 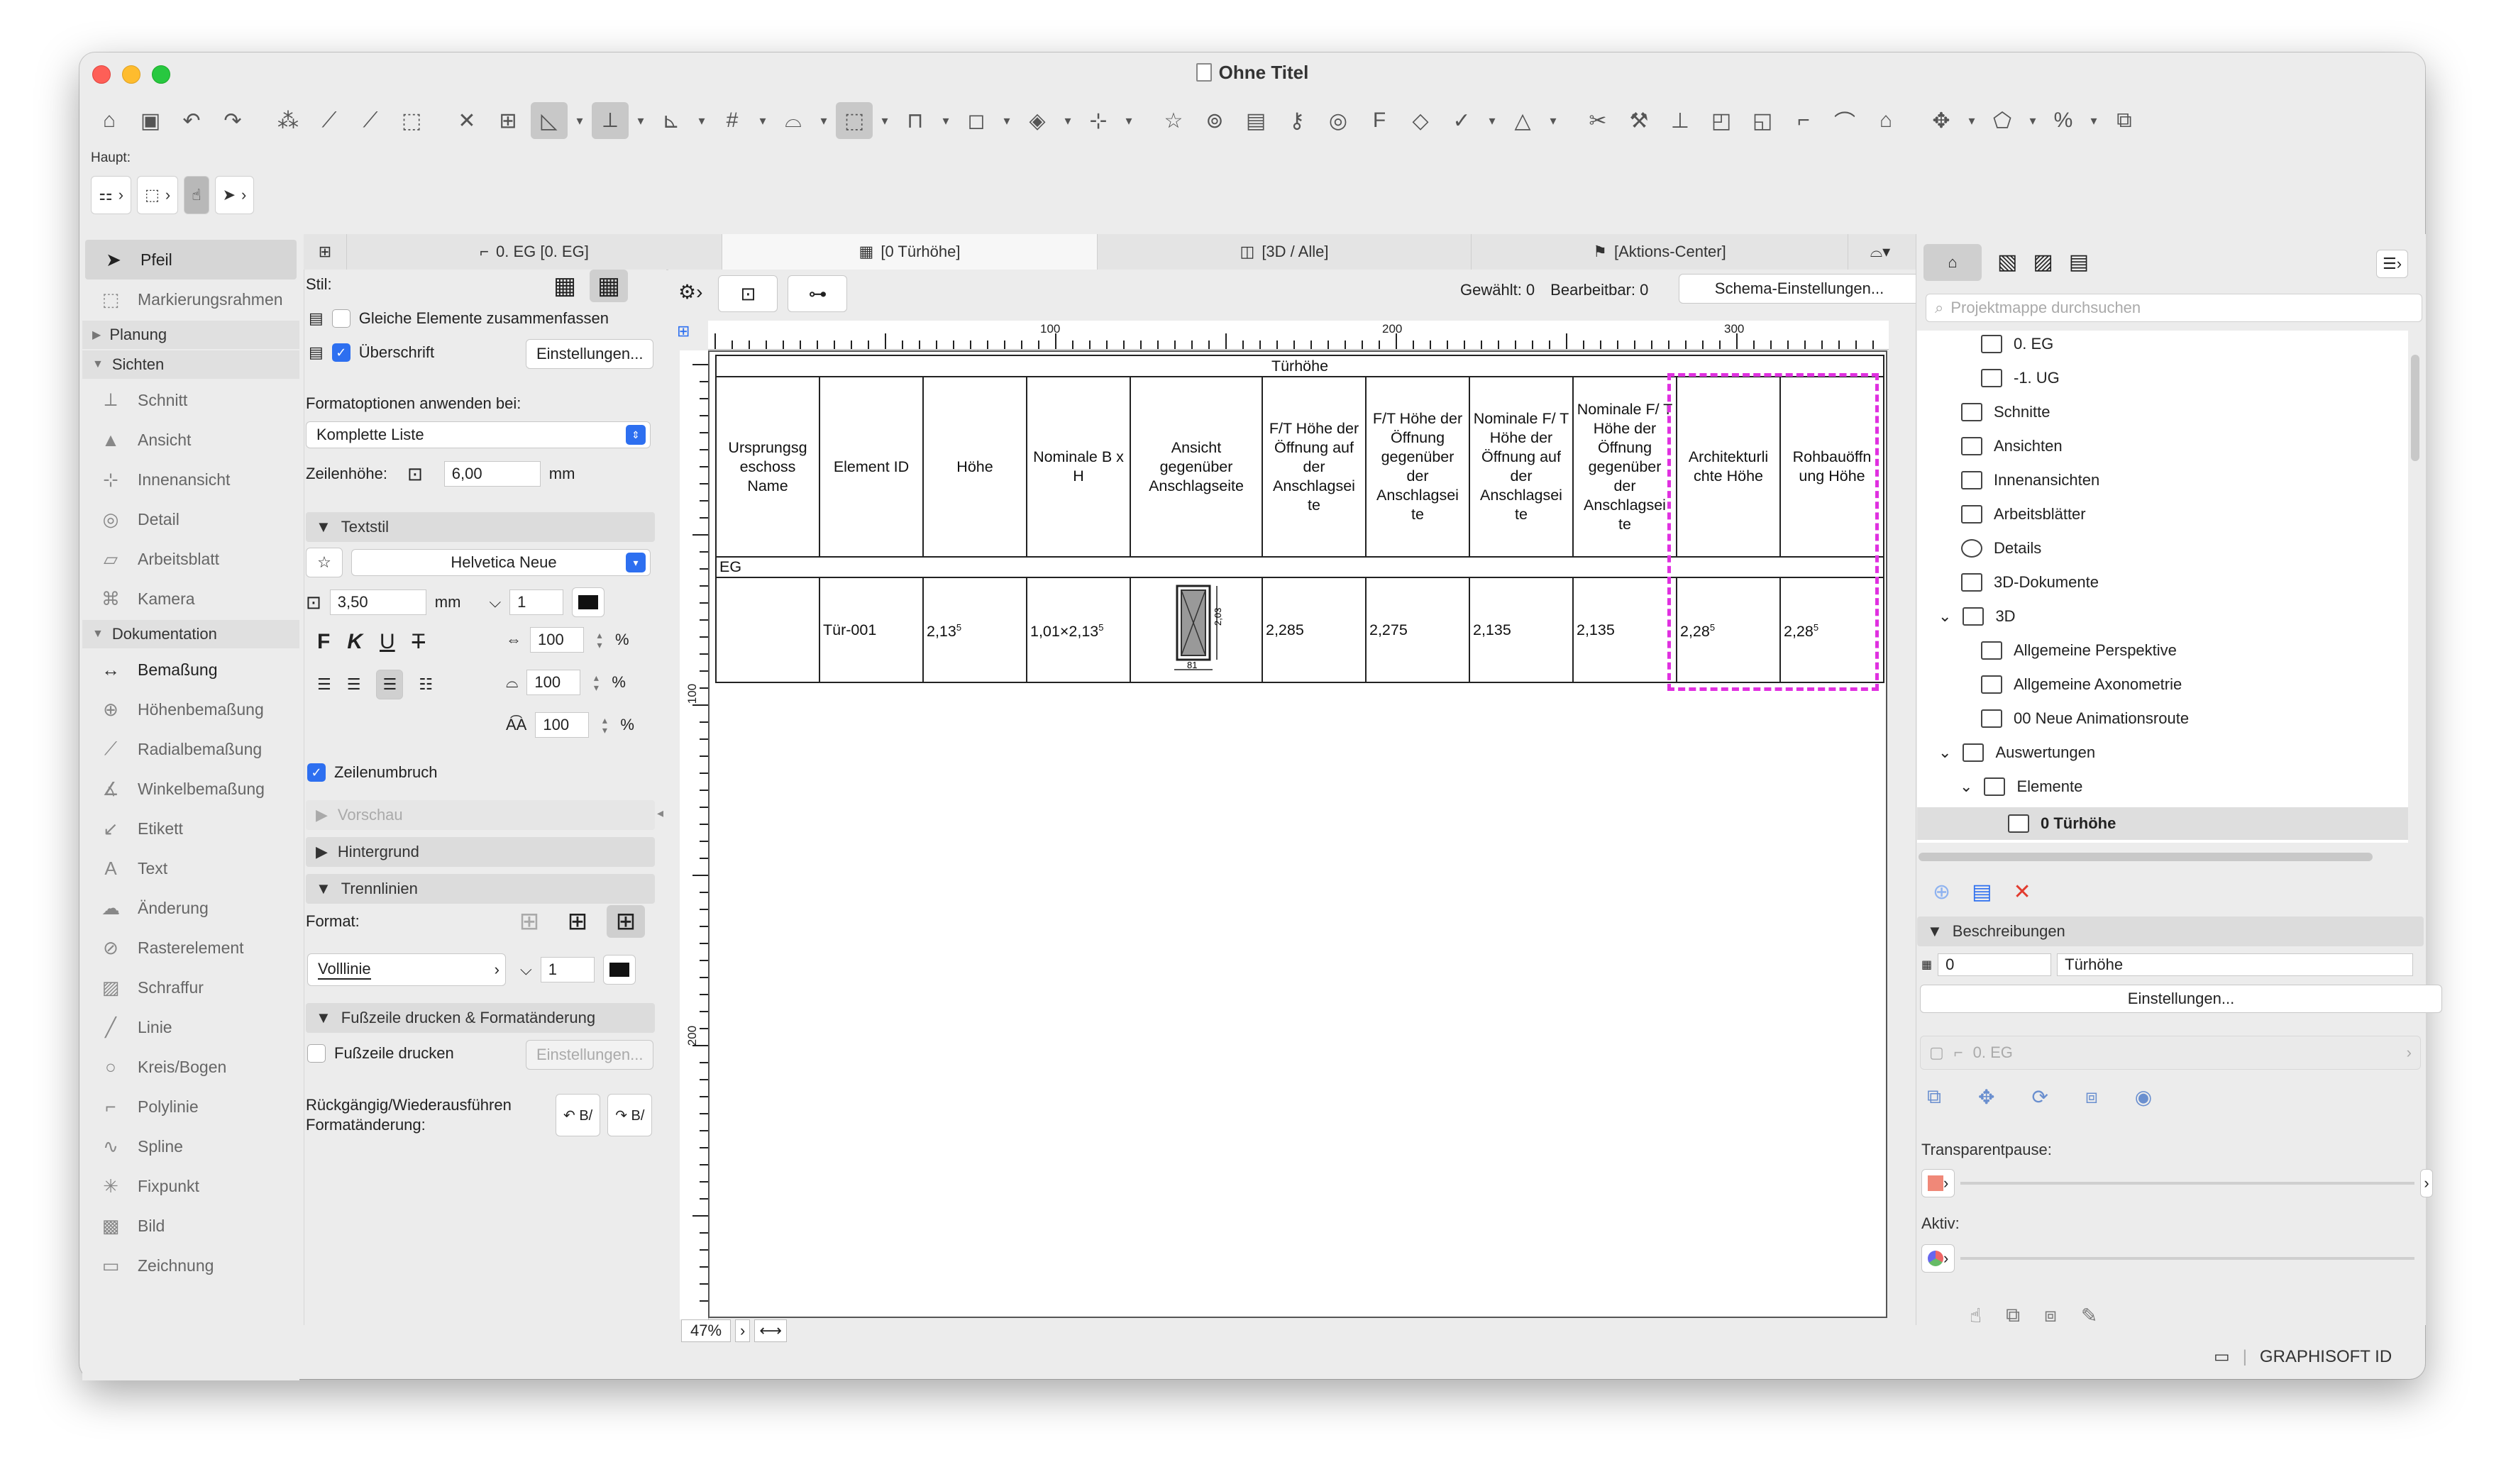 What do you see at coordinates (191, 868) in the screenshot?
I see `tool-text: A Text` at bounding box center [191, 868].